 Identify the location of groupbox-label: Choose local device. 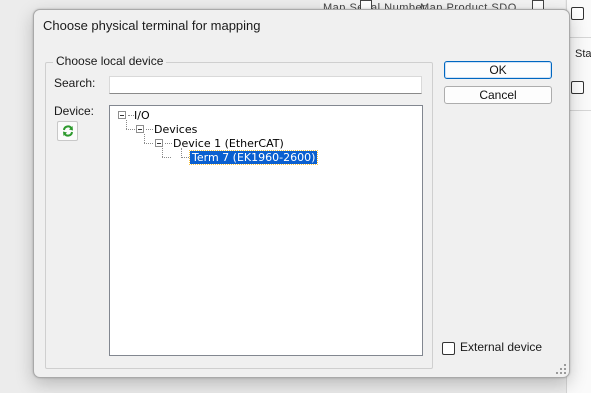
(110, 61).